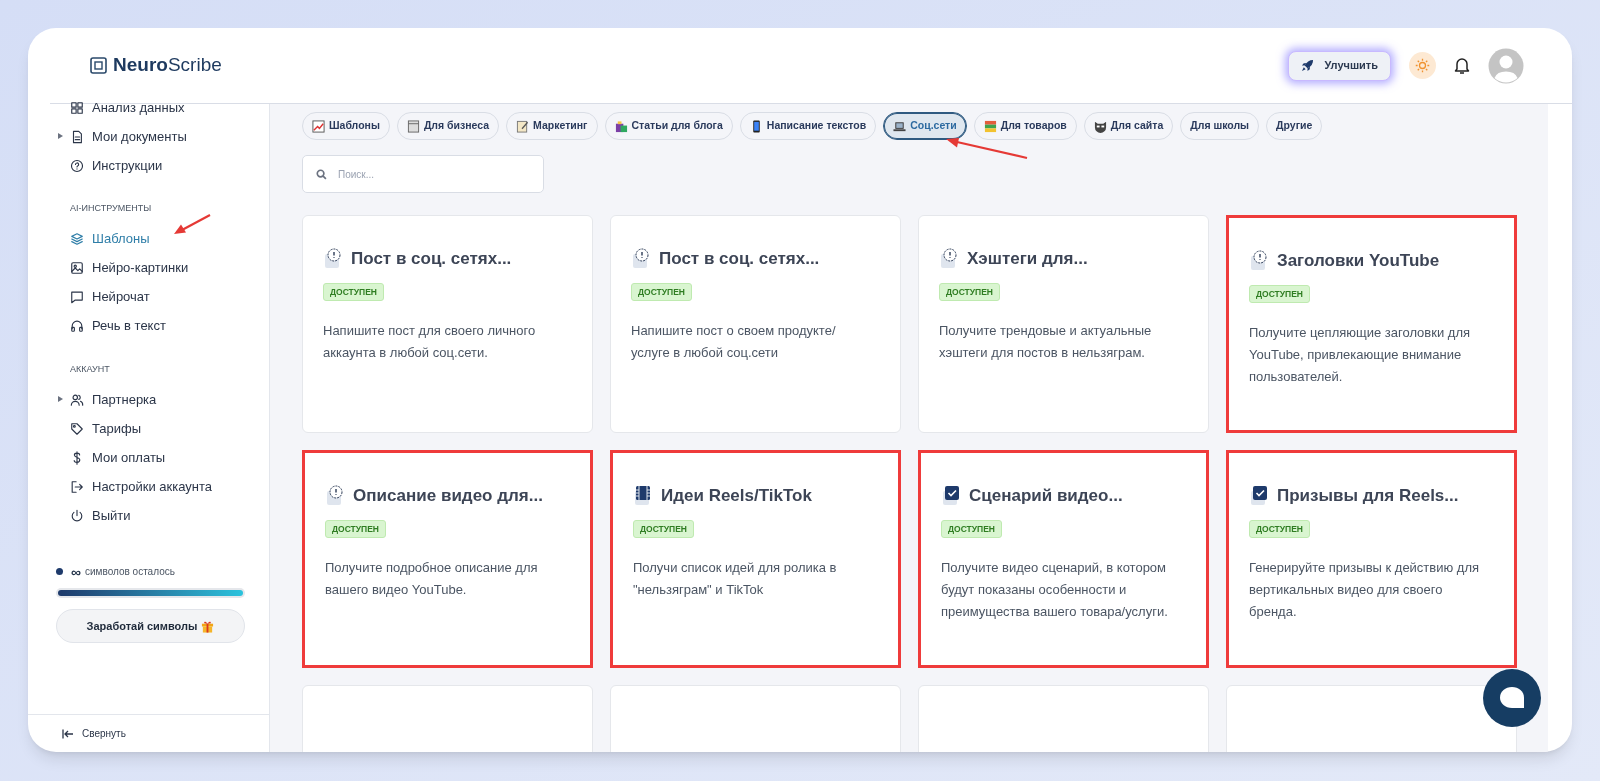  I want to click on theme-toggle, so click(1422, 65).